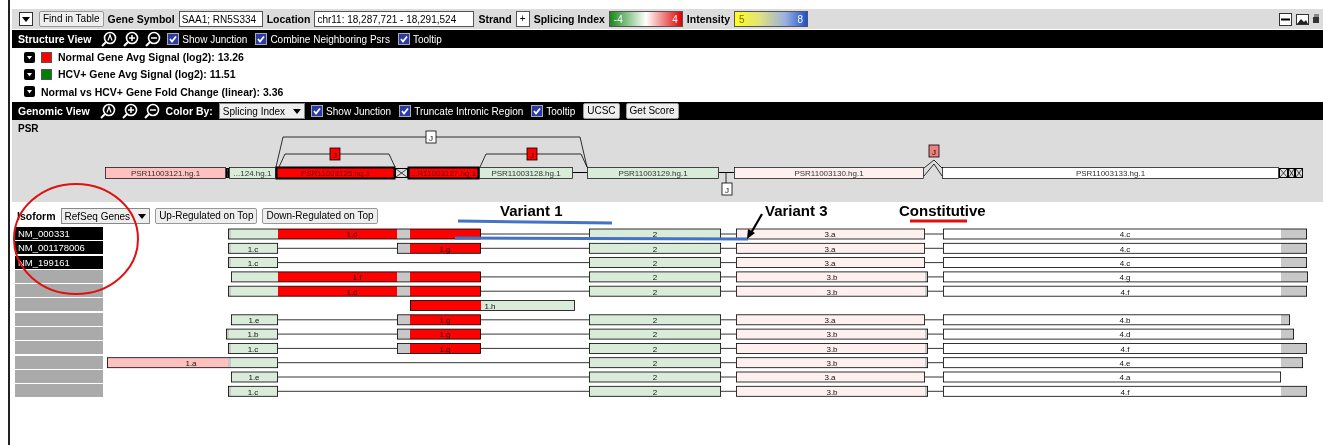  What do you see at coordinates (652, 111) in the screenshot?
I see `toolbar-button: Get Score` at bounding box center [652, 111].